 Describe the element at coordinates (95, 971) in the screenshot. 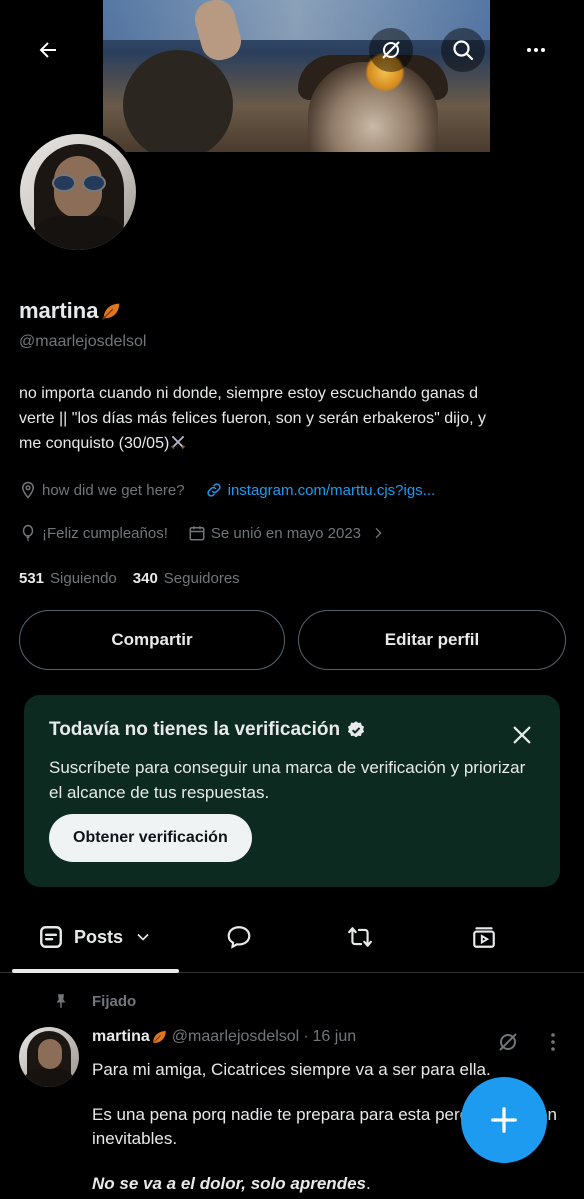

I see `active-tab-indicator` at that location.